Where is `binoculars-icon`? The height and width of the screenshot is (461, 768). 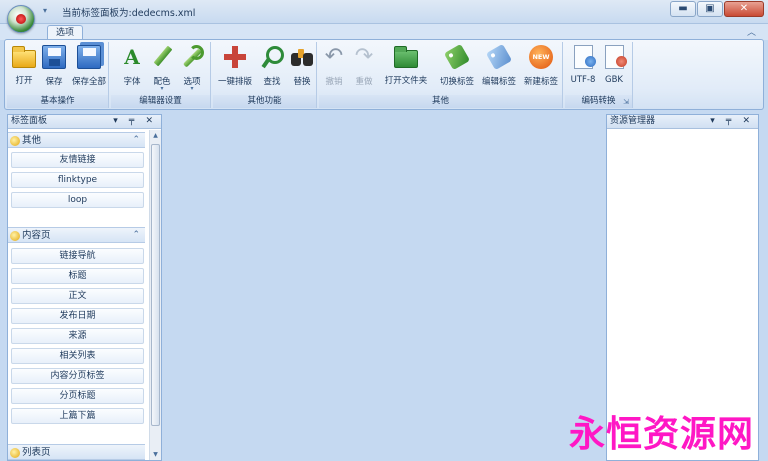
binoculars-icon is located at coordinates (302, 57).